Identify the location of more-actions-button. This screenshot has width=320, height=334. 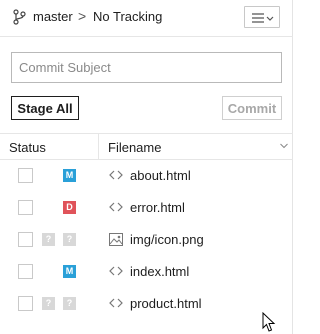
(262, 17).